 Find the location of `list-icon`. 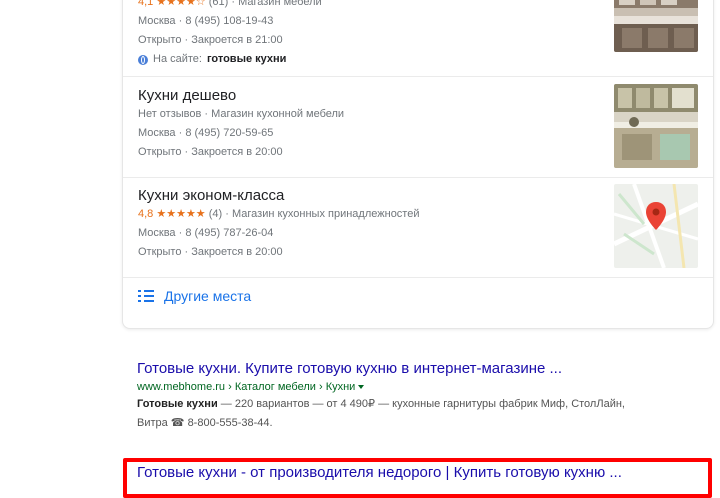

list-icon is located at coordinates (146, 296).